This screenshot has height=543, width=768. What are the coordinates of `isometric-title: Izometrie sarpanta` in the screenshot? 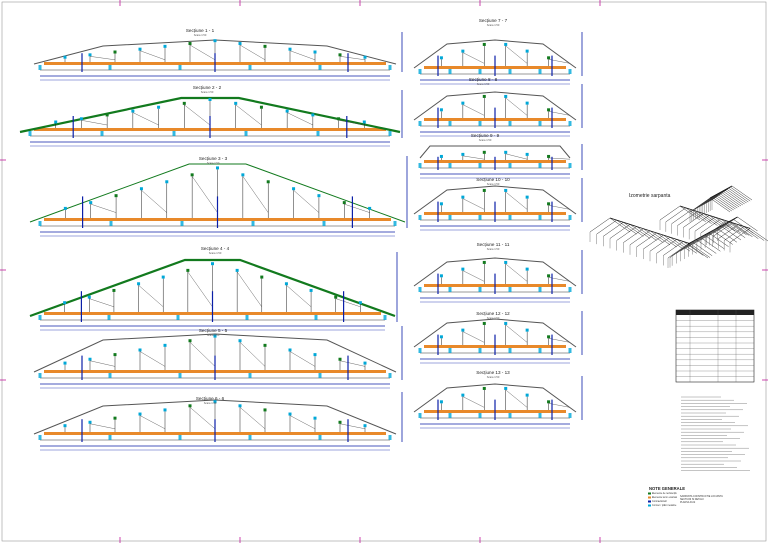 It's located at (650, 196).